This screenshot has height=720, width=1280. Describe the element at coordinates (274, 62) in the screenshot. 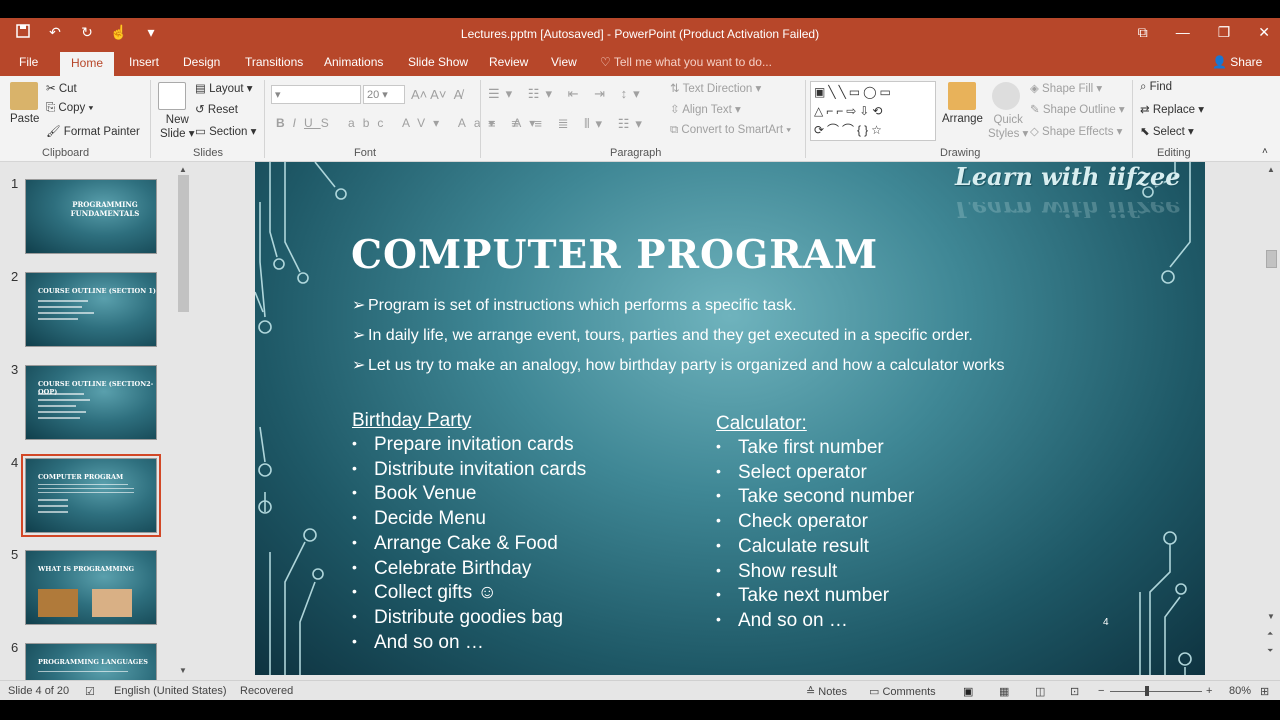

I see `tab-transitions: Transitions` at that location.